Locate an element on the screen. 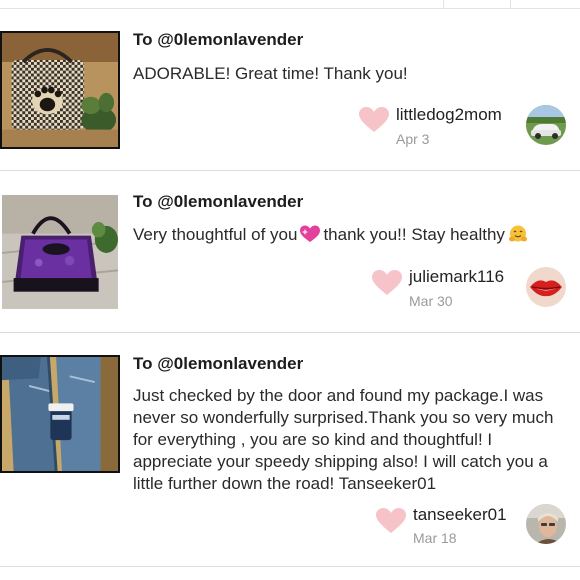  reviewer-username: littledog2mom is located at coordinates (449, 115).